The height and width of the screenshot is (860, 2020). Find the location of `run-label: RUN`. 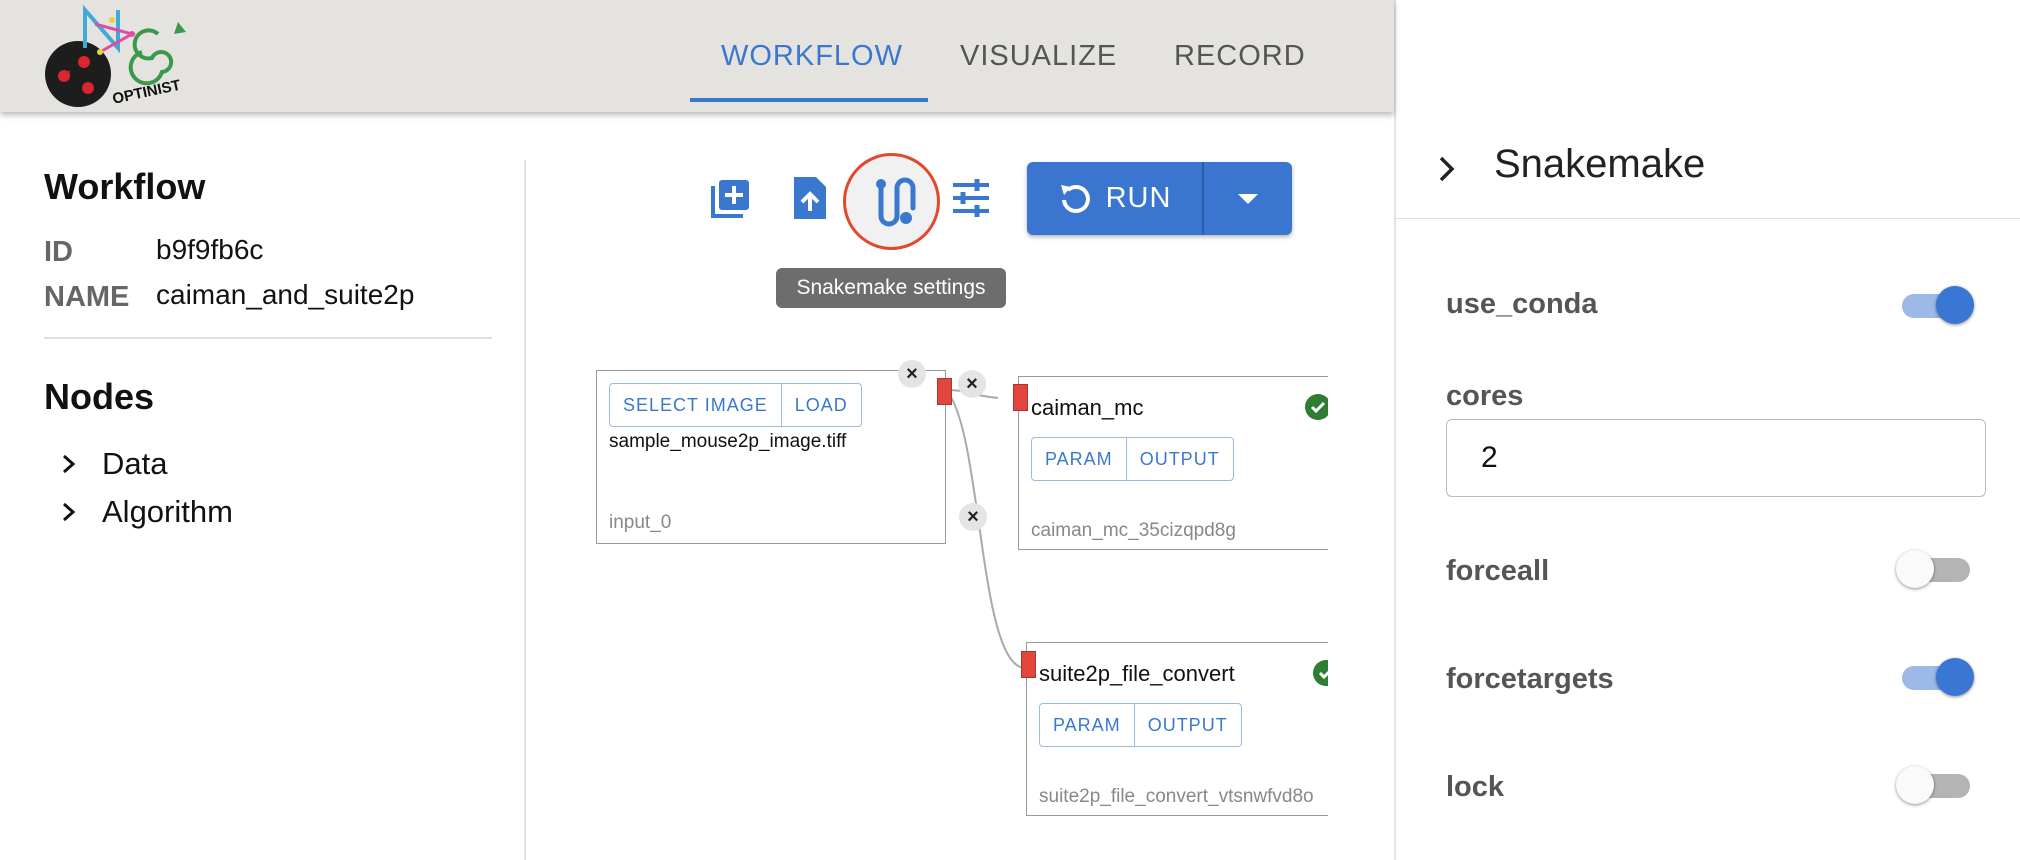

run-label: RUN is located at coordinates (1138, 198).